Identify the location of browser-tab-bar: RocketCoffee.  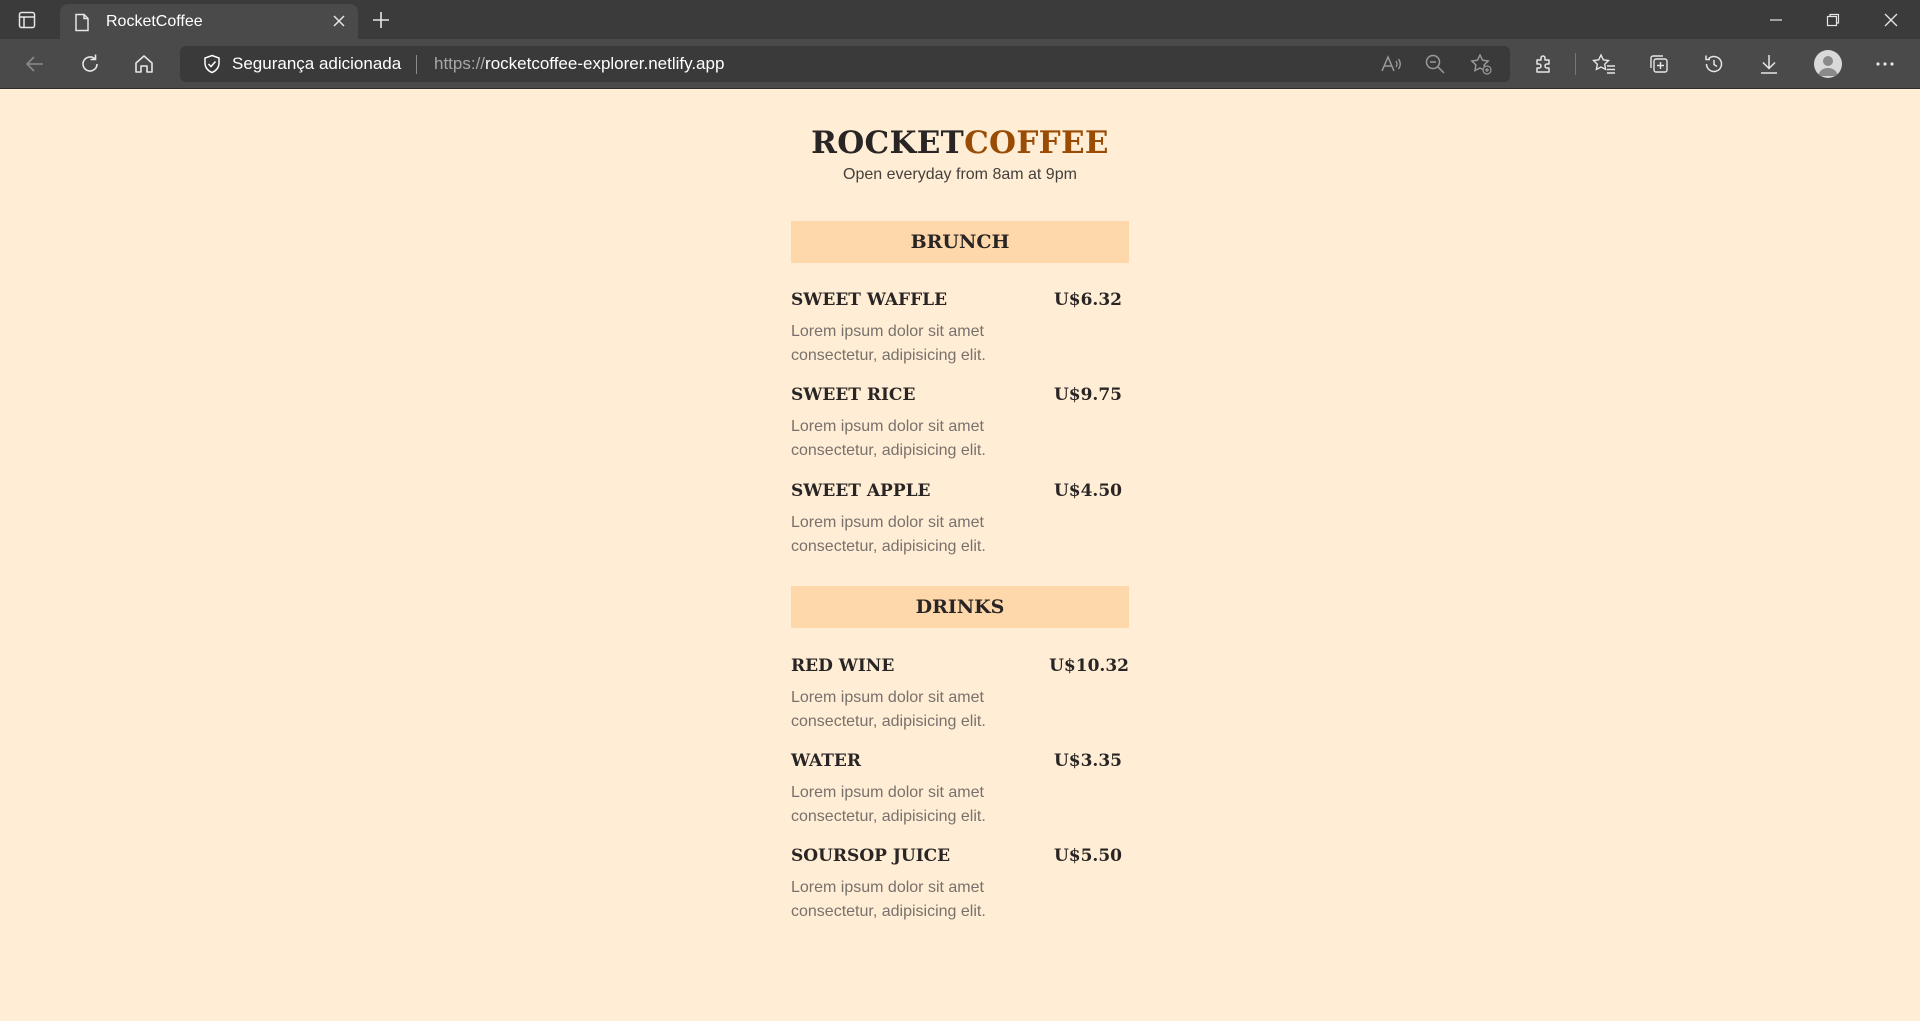
(960, 19).